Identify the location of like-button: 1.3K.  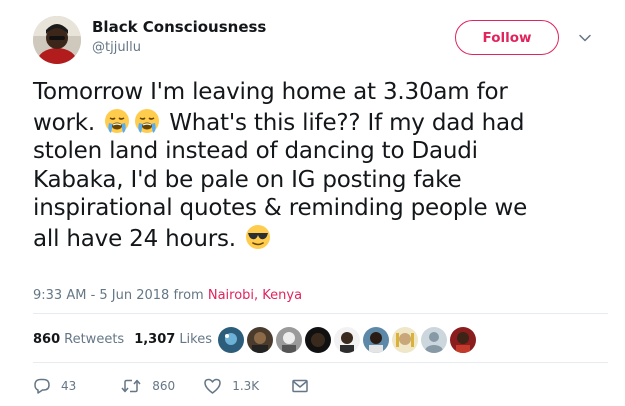
(231, 386).